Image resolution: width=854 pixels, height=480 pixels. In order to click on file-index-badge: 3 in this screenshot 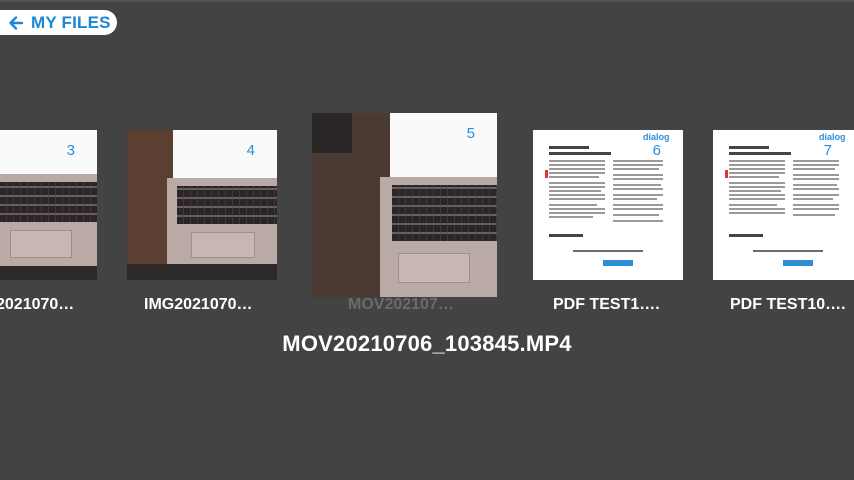, I will do `click(70, 150)`.